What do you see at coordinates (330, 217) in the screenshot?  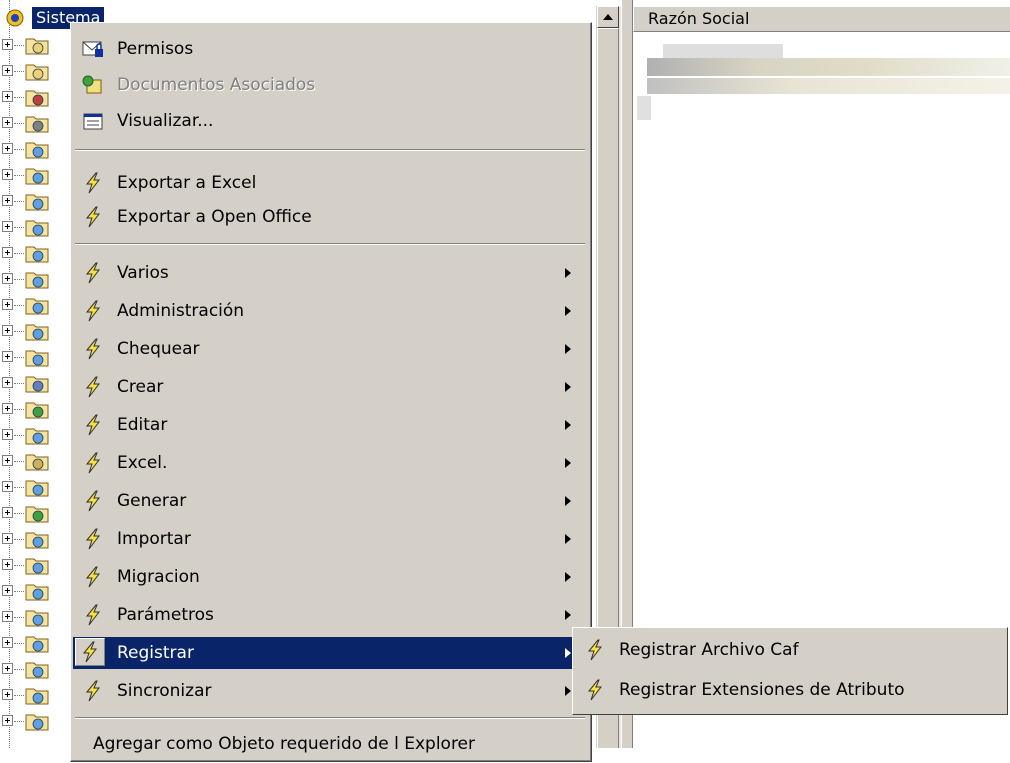 I see `menu-item-exportar-open-office: Exportar a Open Office` at bounding box center [330, 217].